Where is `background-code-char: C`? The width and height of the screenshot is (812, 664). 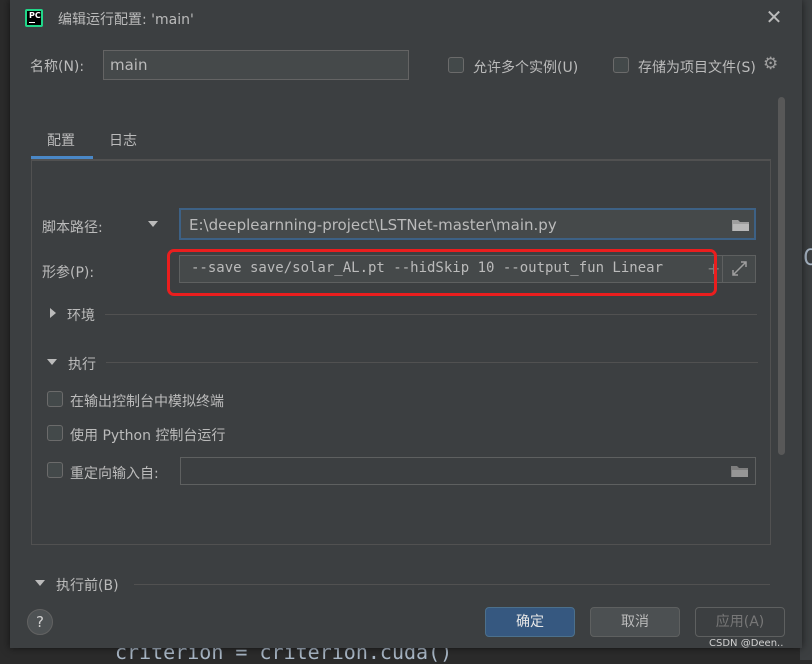
background-code-char: C is located at coordinates (807, 258).